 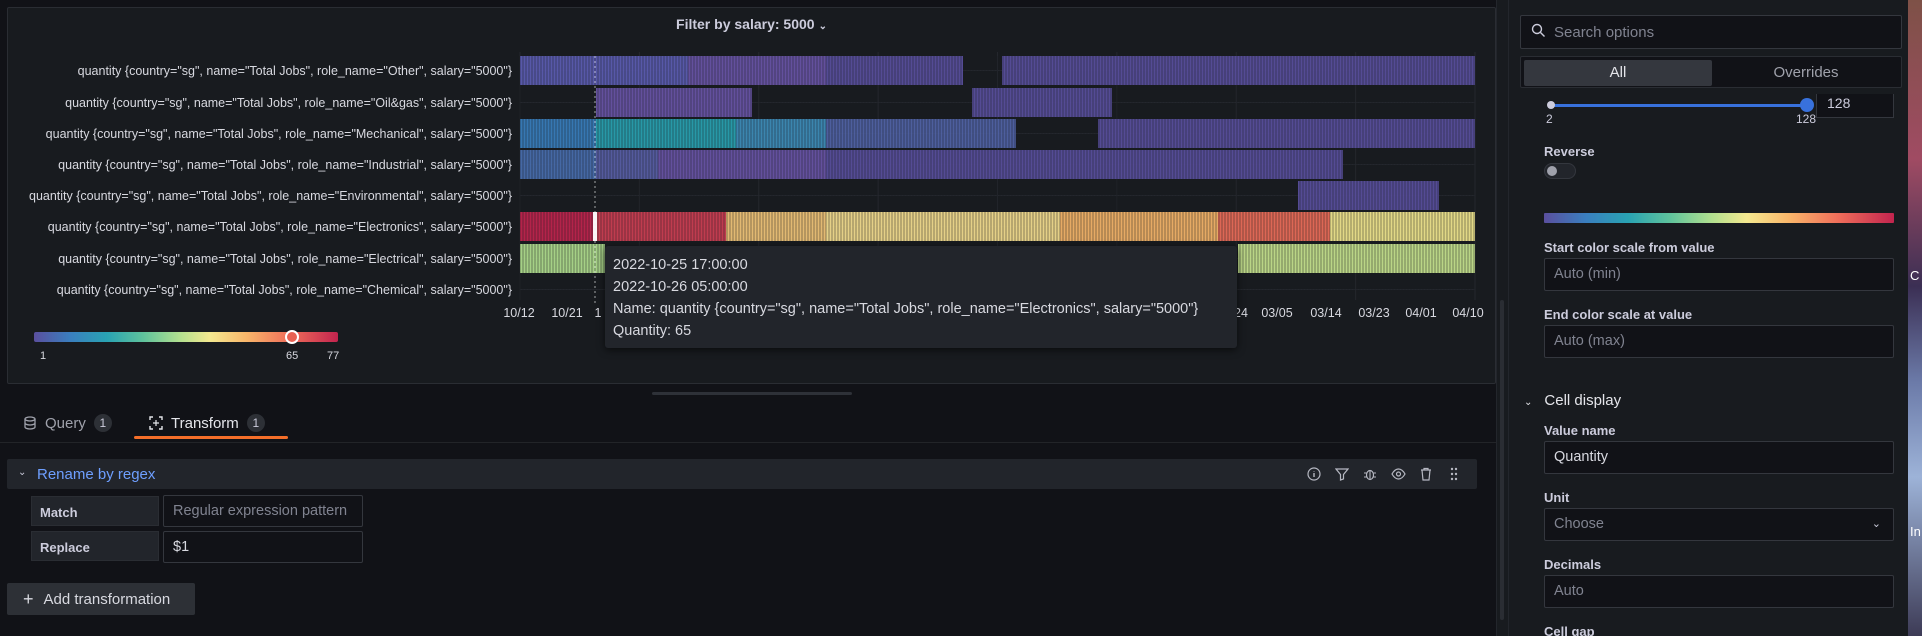 I want to click on value-name-input: Quantity, so click(x=1719, y=457).